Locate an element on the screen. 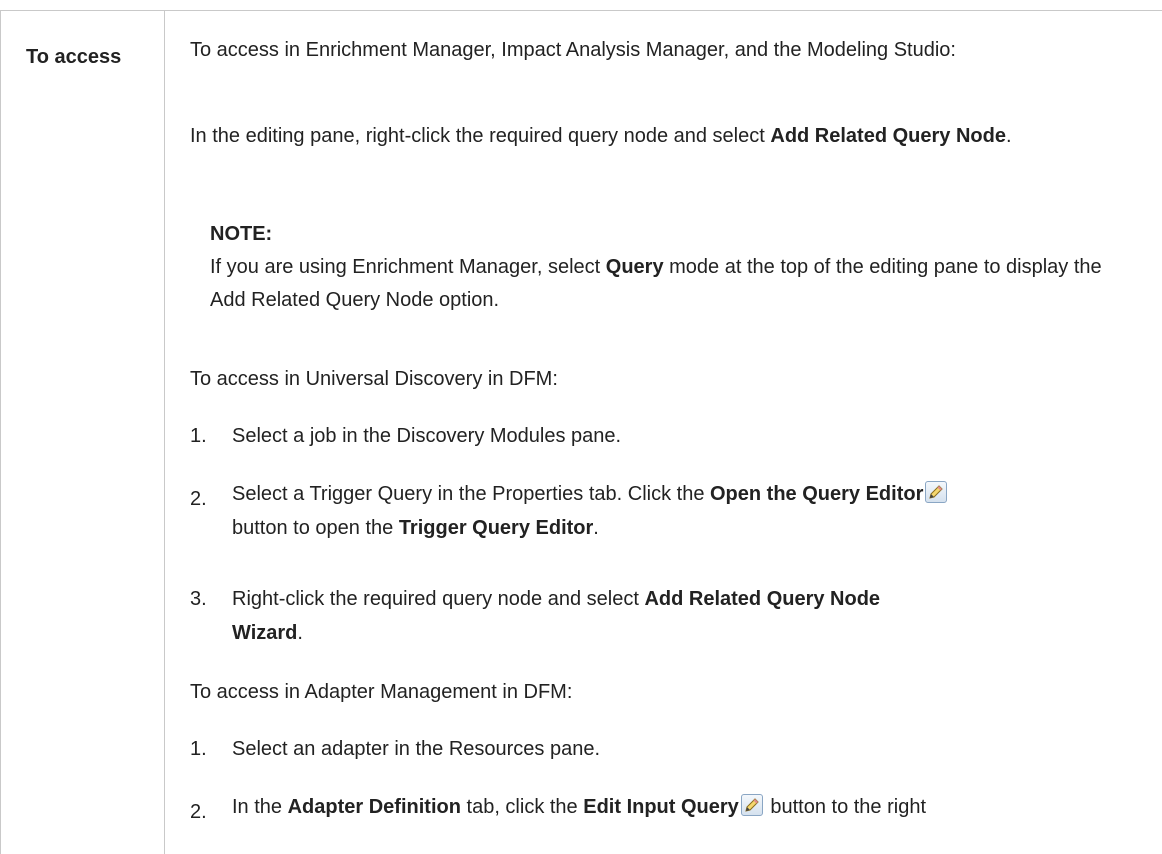  row-label: To access is located at coordinates (74, 57).